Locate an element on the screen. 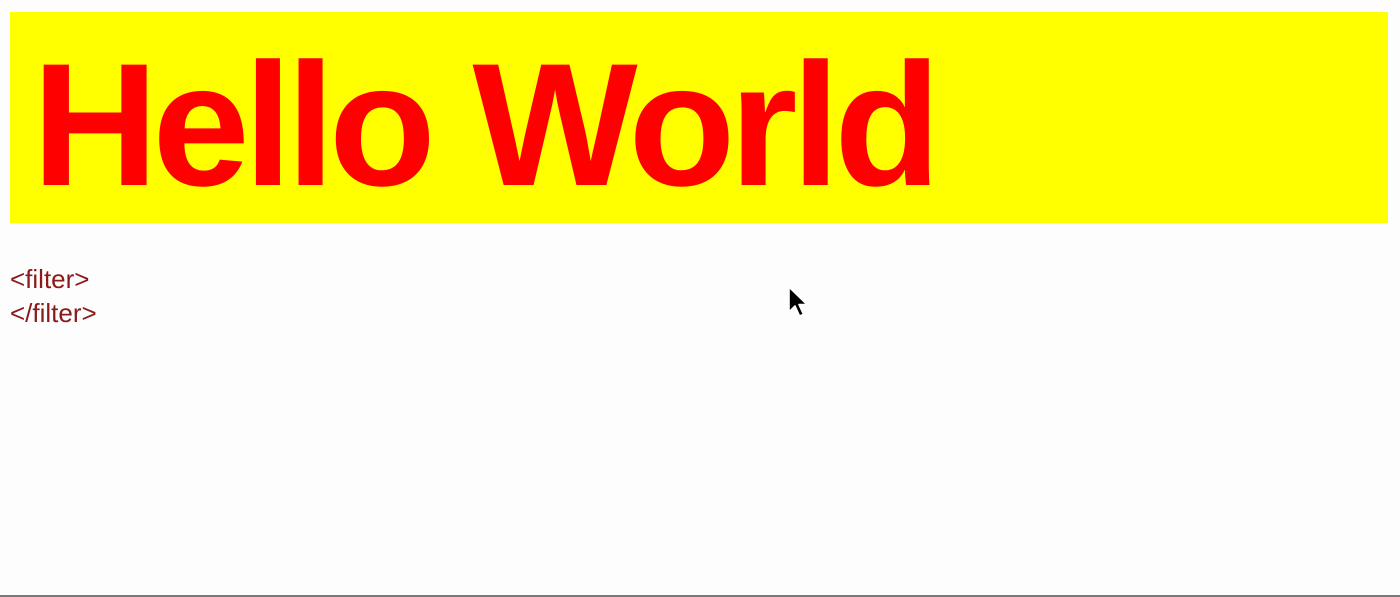 This screenshot has height=597, width=1400. filter-open-tag: <filter> is located at coordinates (50, 279).